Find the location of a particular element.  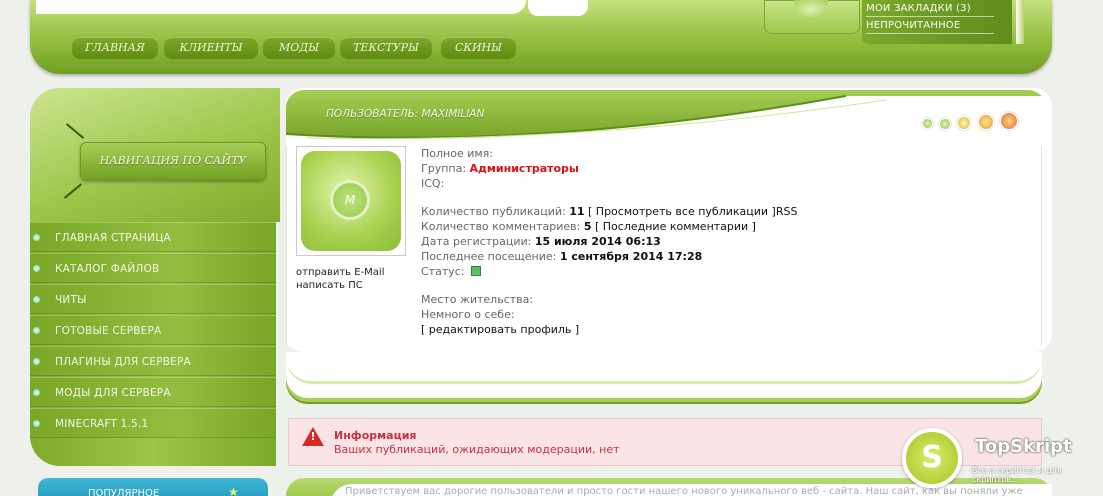

about-row: Немного о себе: is located at coordinates (468, 314).